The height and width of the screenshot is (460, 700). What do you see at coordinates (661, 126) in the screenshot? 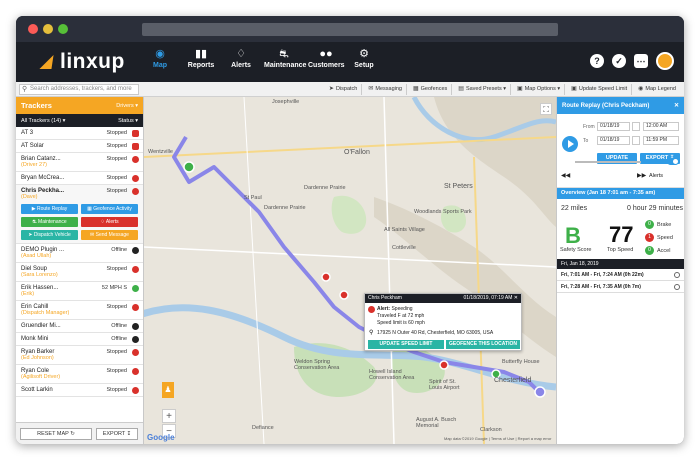
I see `from-time-select: 12:00 AM` at bounding box center [661, 126].